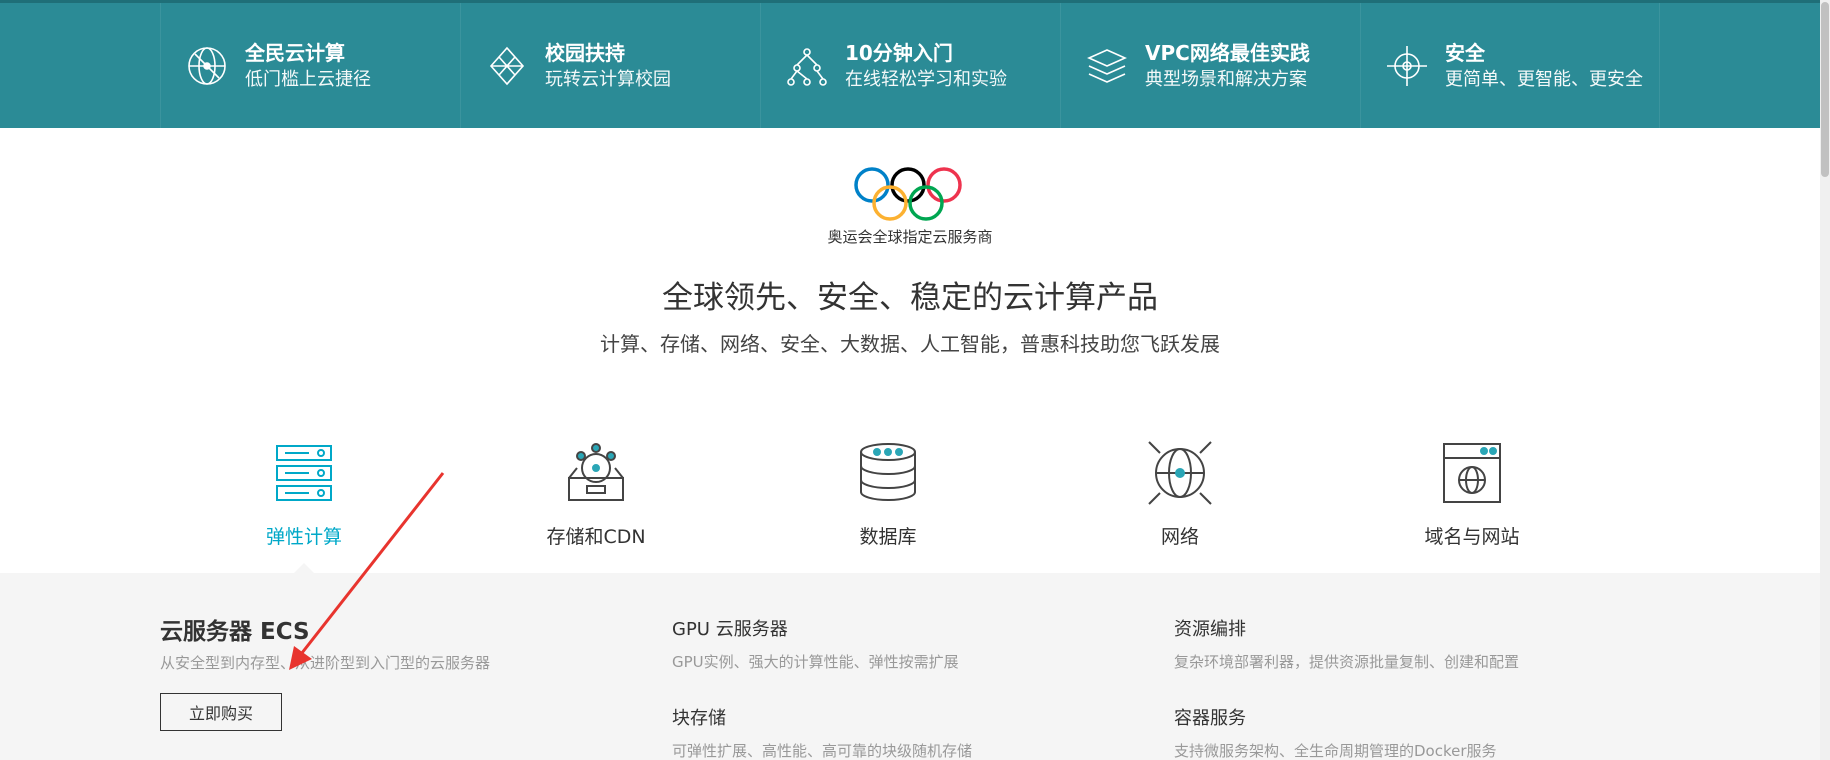  Describe the element at coordinates (310, 65) in the screenshot. I see `banner-item-cloud-computing: 全民云计算 低门槛上云捷径` at that location.